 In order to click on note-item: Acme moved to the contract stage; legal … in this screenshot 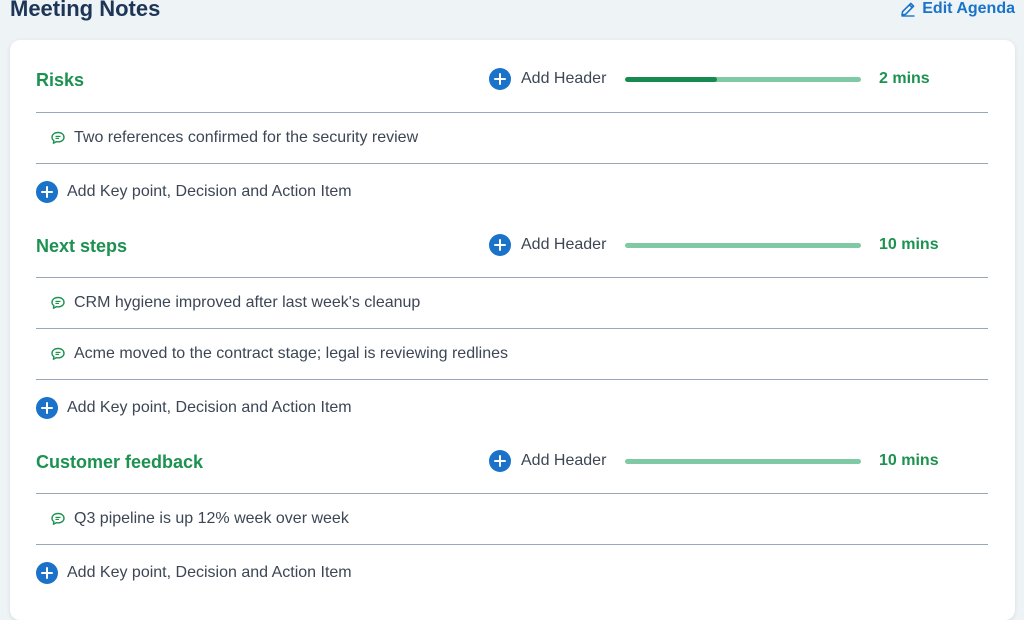, I will do `click(512, 353)`.